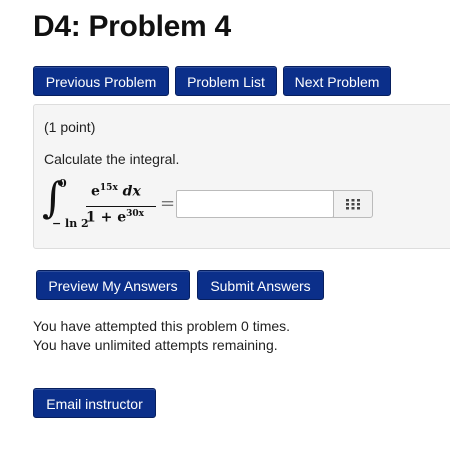 The width and height of the screenshot is (450, 473). I want to click on integrand-numerator: e15x dx, so click(116, 191).